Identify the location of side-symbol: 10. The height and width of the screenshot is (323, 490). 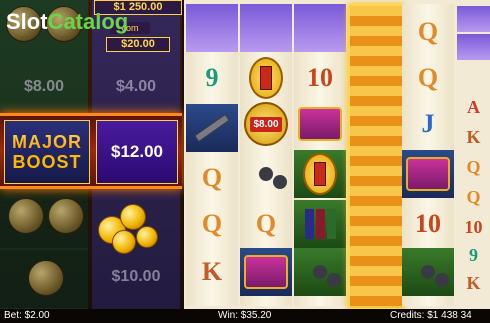
(473, 226).